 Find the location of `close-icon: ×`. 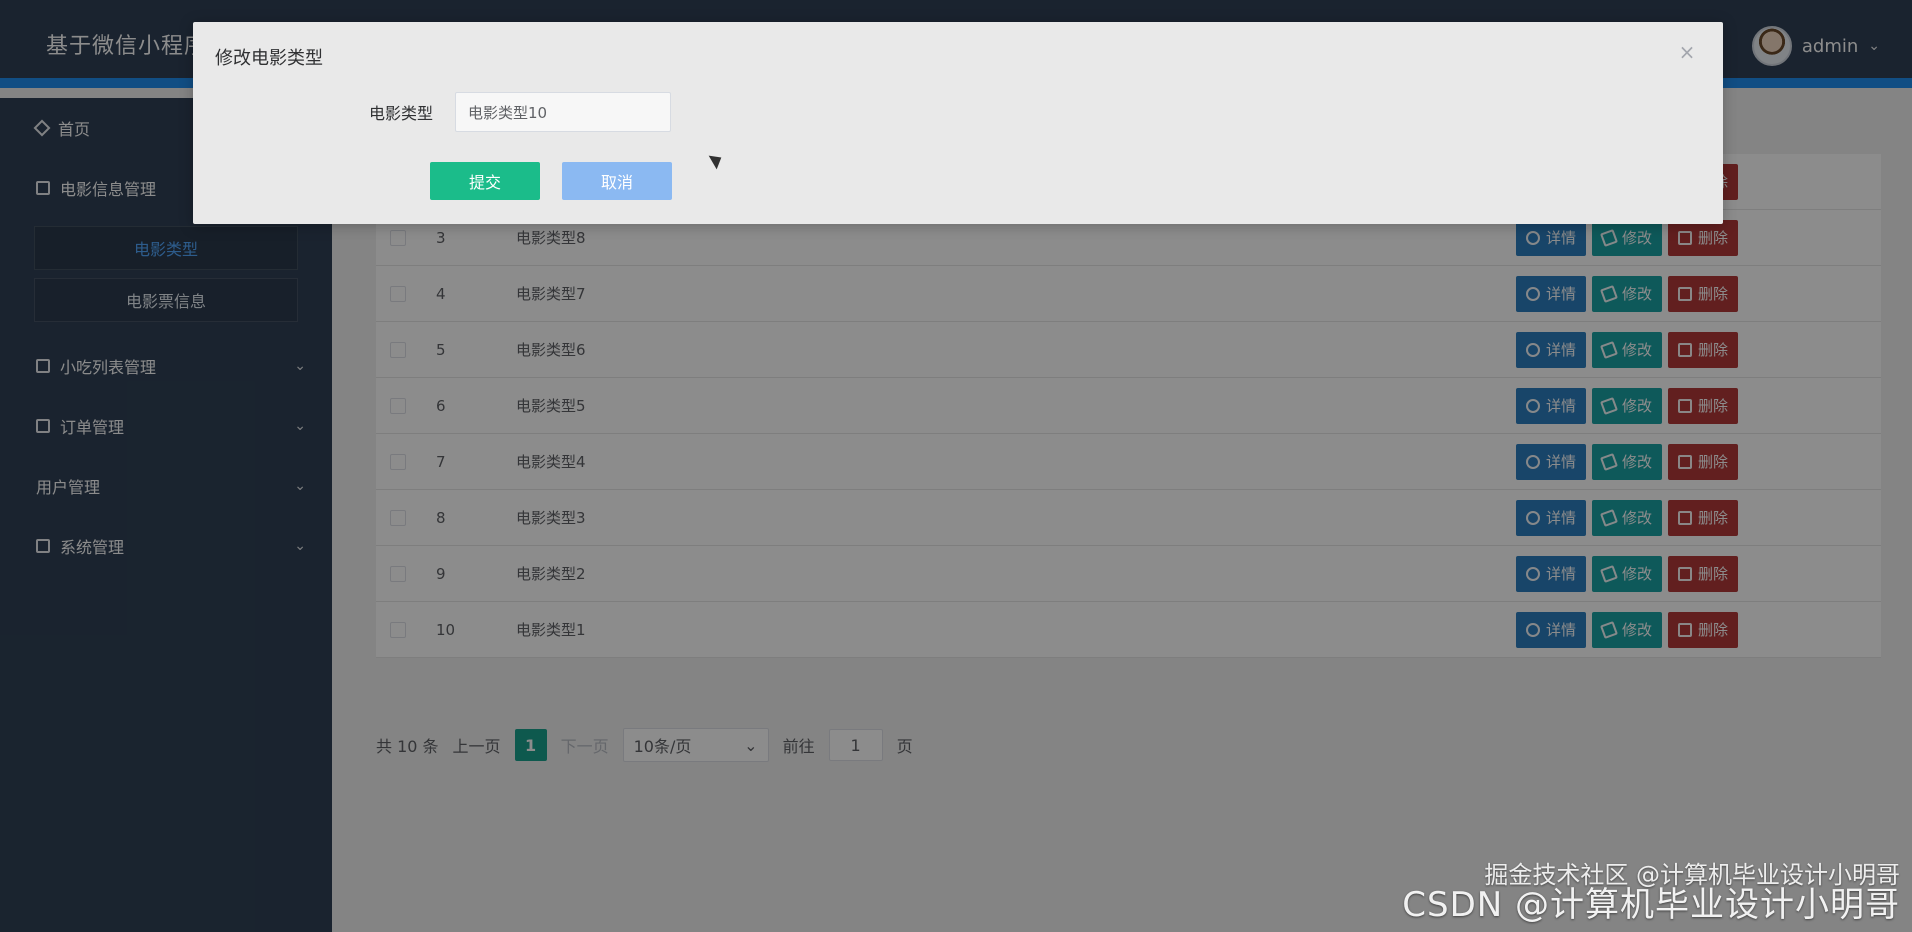

close-icon: × is located at coordinates (1687, 52).